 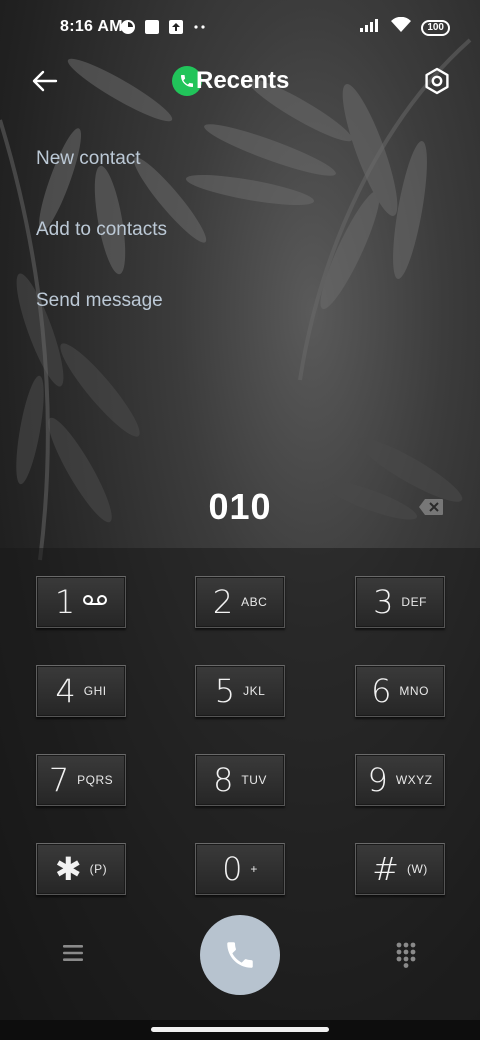 I want to click on arrow-left-icon, so click(x=45, y=81).